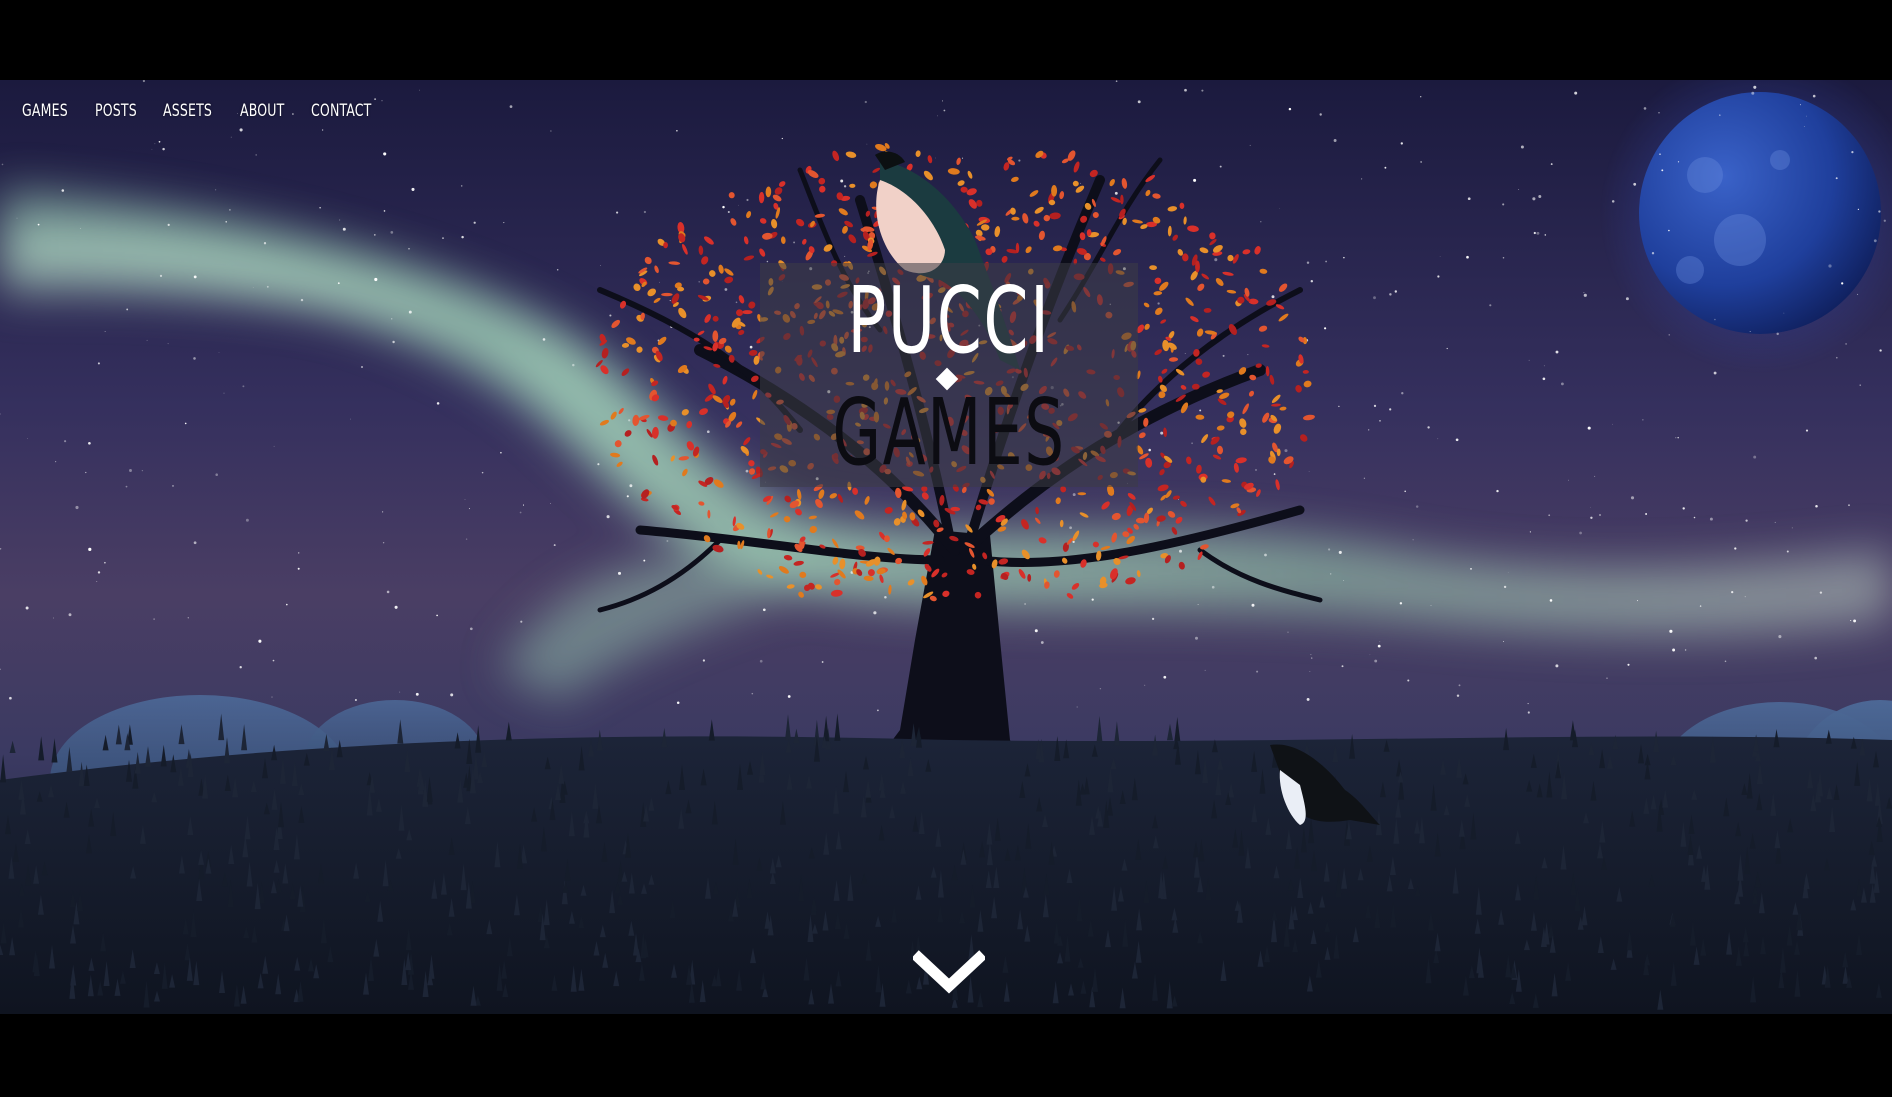  I want to click on nav-link-posts: POSTS, so click(116, 111).